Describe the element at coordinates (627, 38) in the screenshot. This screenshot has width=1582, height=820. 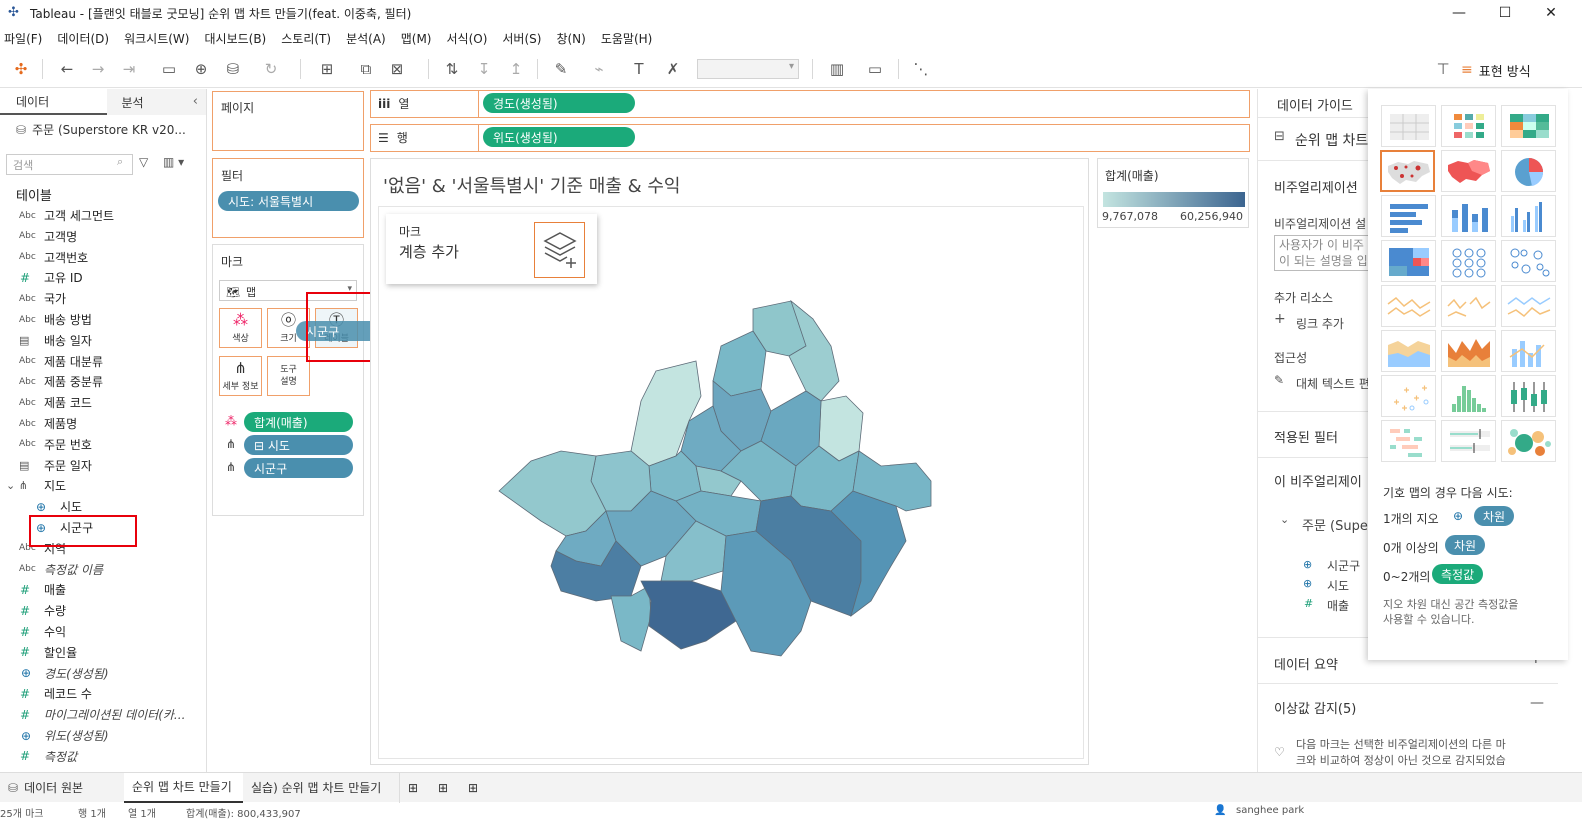
I see `menu-help: 도움말(H)` at that location.